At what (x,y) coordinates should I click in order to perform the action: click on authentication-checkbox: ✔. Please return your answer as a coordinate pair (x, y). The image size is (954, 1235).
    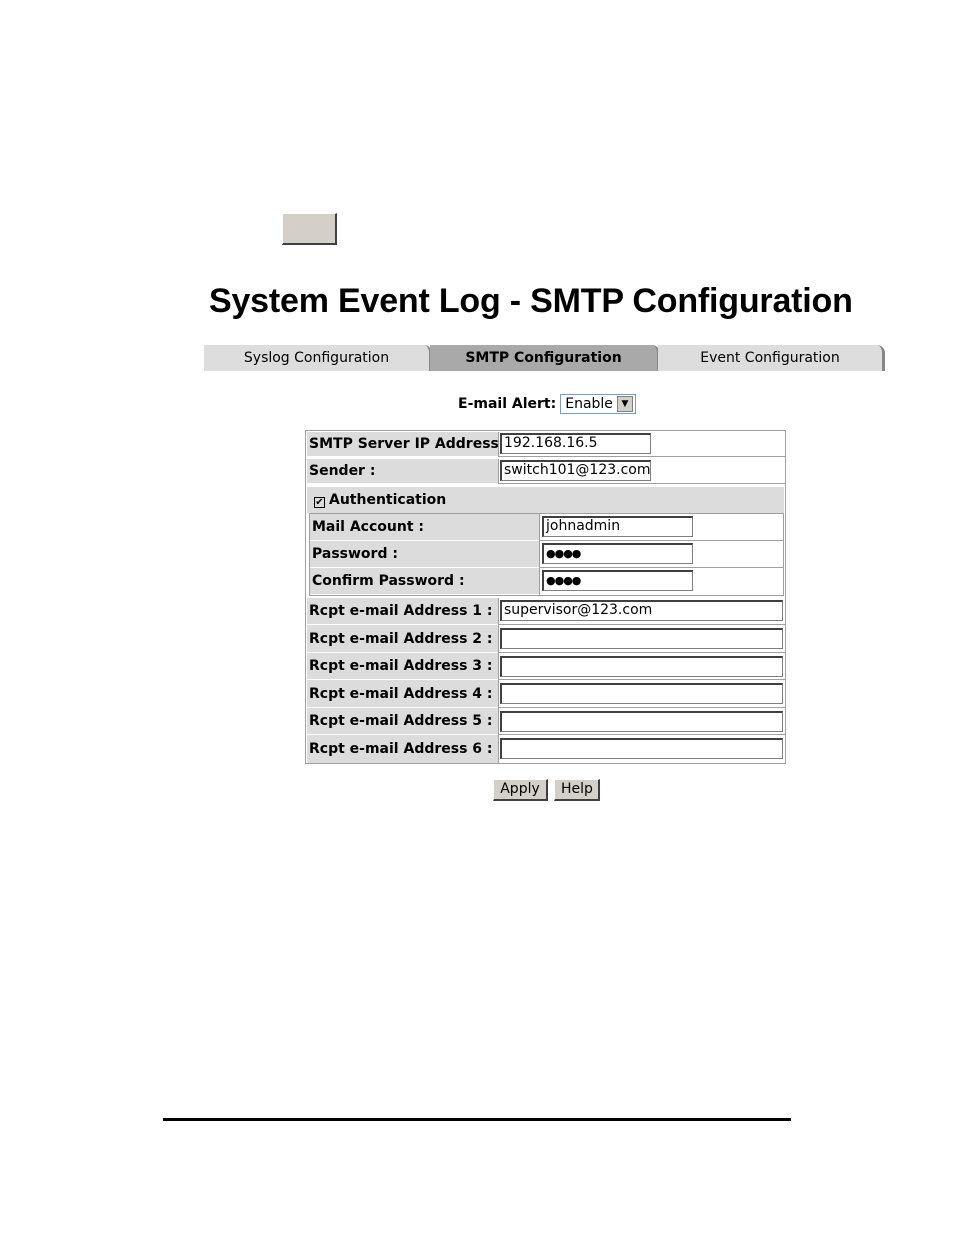
    Looking at the image, I should click on (319, 502).